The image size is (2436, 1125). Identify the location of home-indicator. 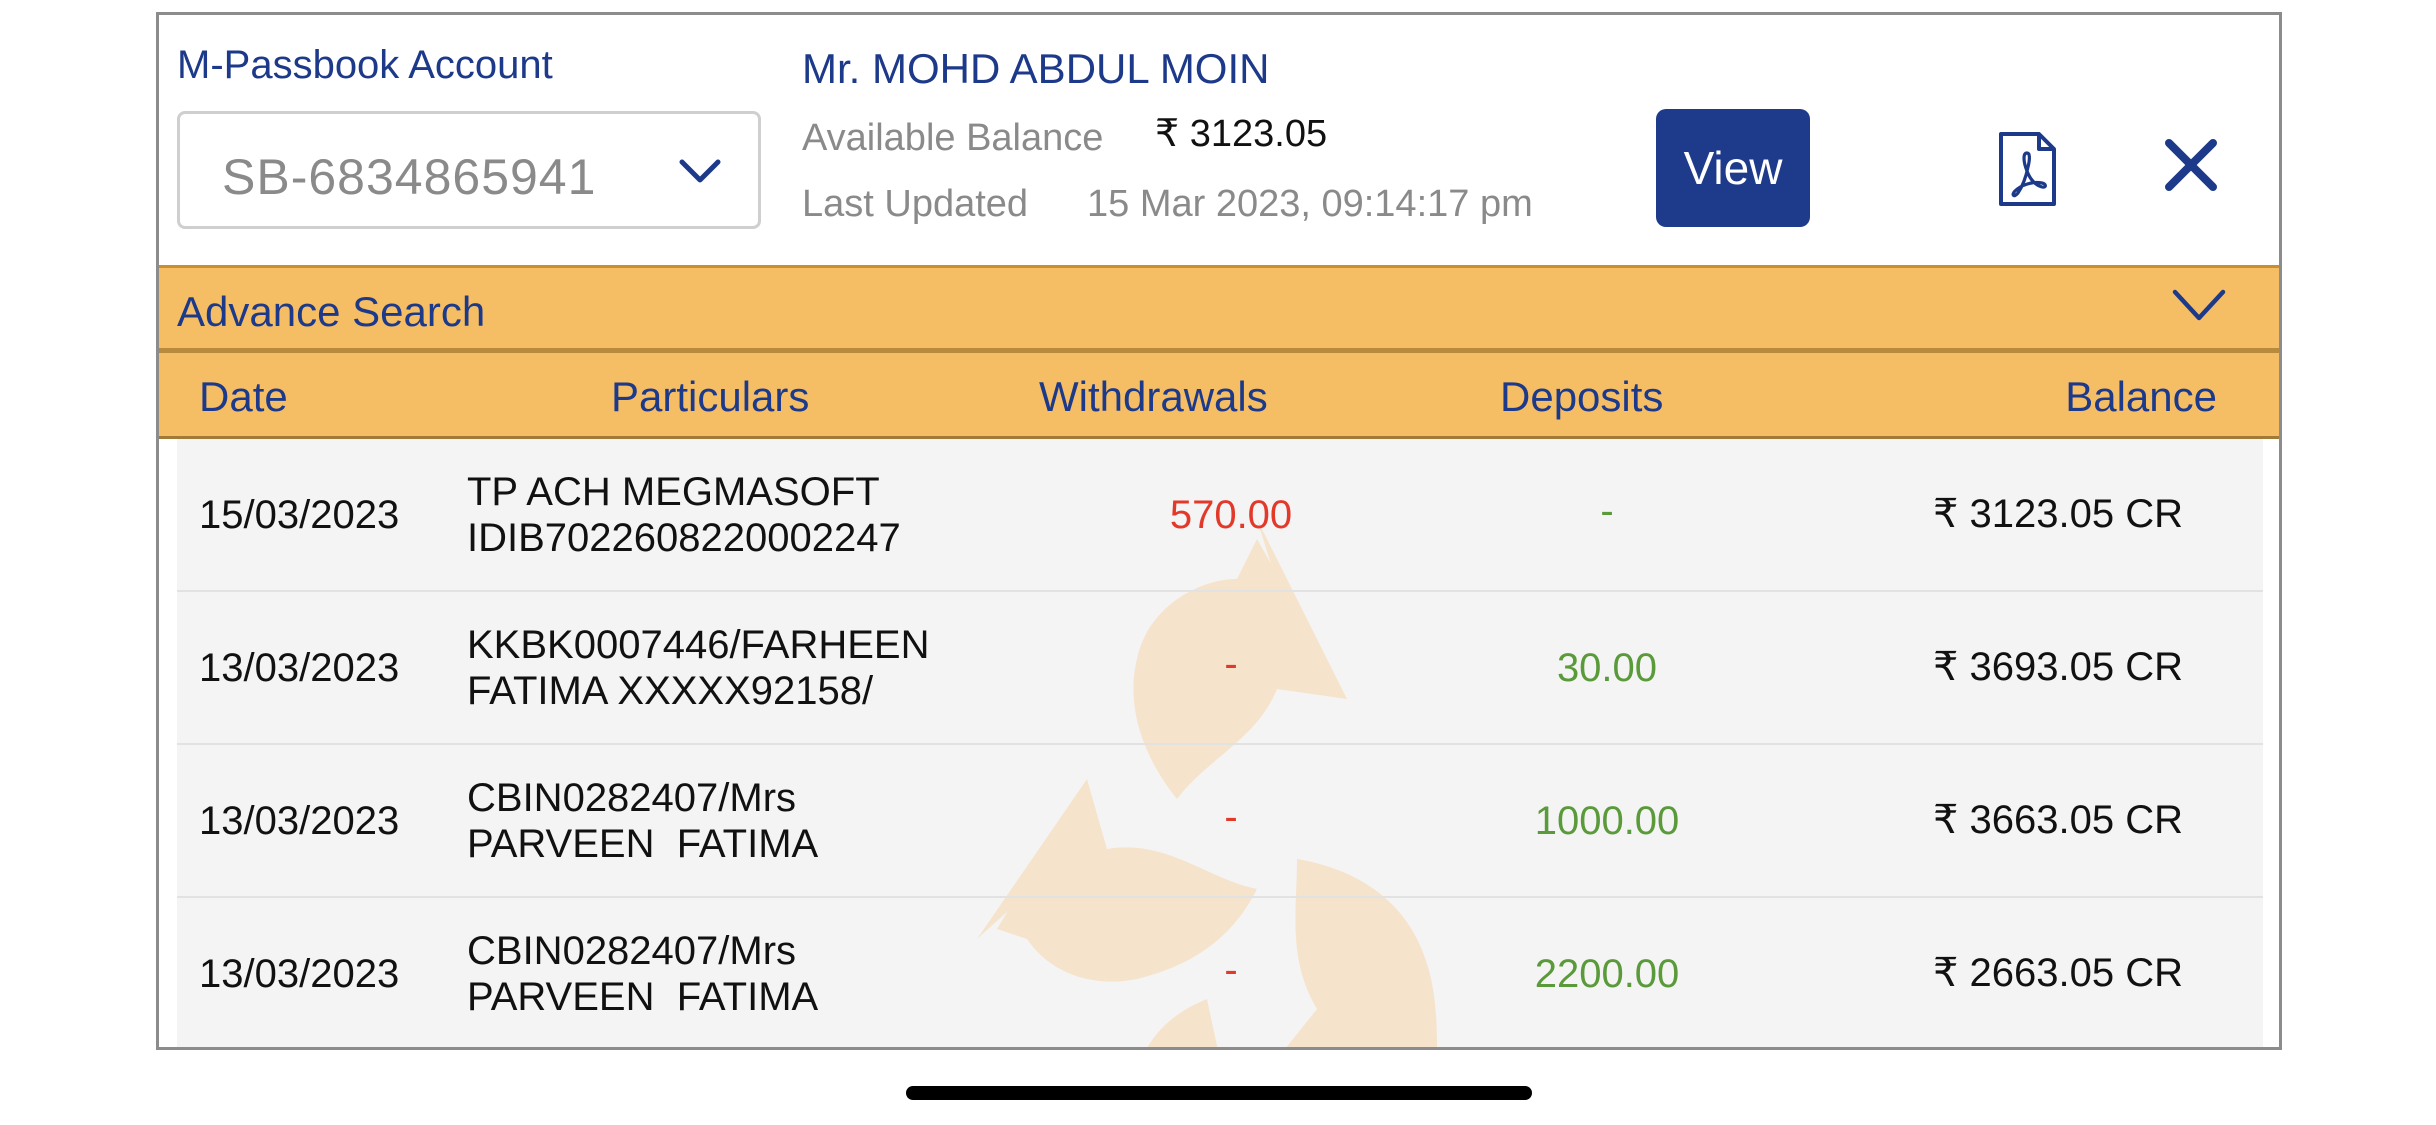
(1219, 1093).